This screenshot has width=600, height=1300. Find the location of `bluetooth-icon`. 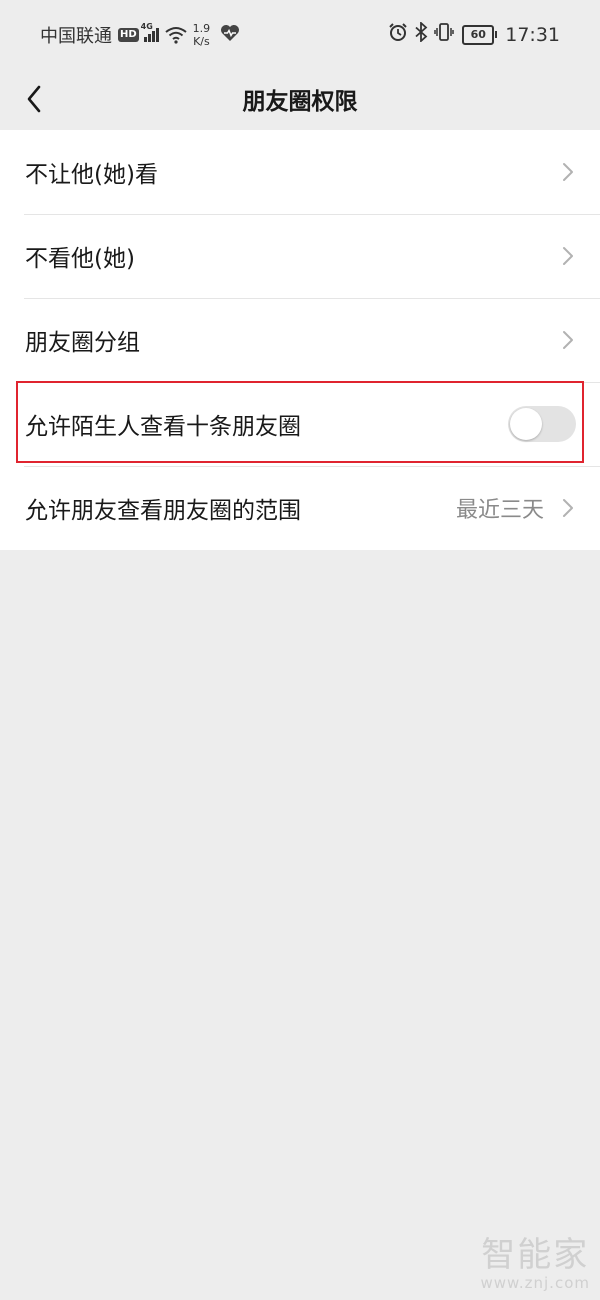

bluetooth-icon is located at coordinates (418, 33).